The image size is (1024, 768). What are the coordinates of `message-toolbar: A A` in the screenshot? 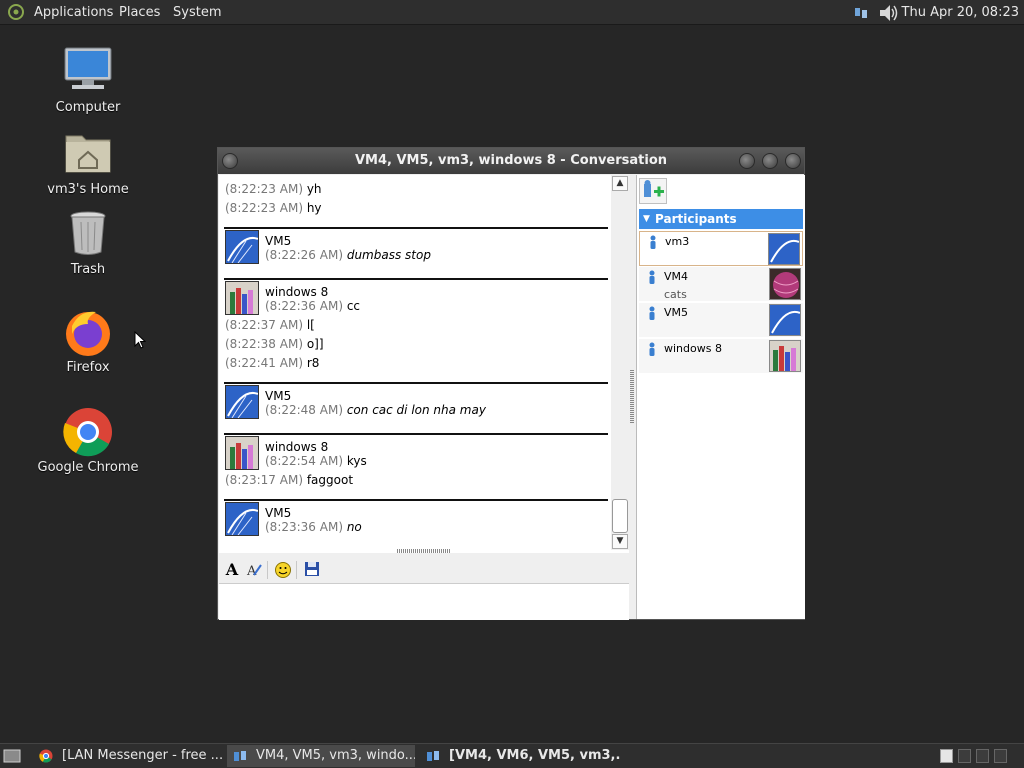 It's located at (424, 570).